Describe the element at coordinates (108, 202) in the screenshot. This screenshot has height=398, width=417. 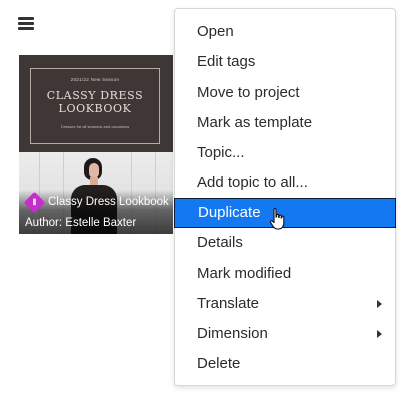
I see `card-title: Classy Dress Lookbook` at that location.